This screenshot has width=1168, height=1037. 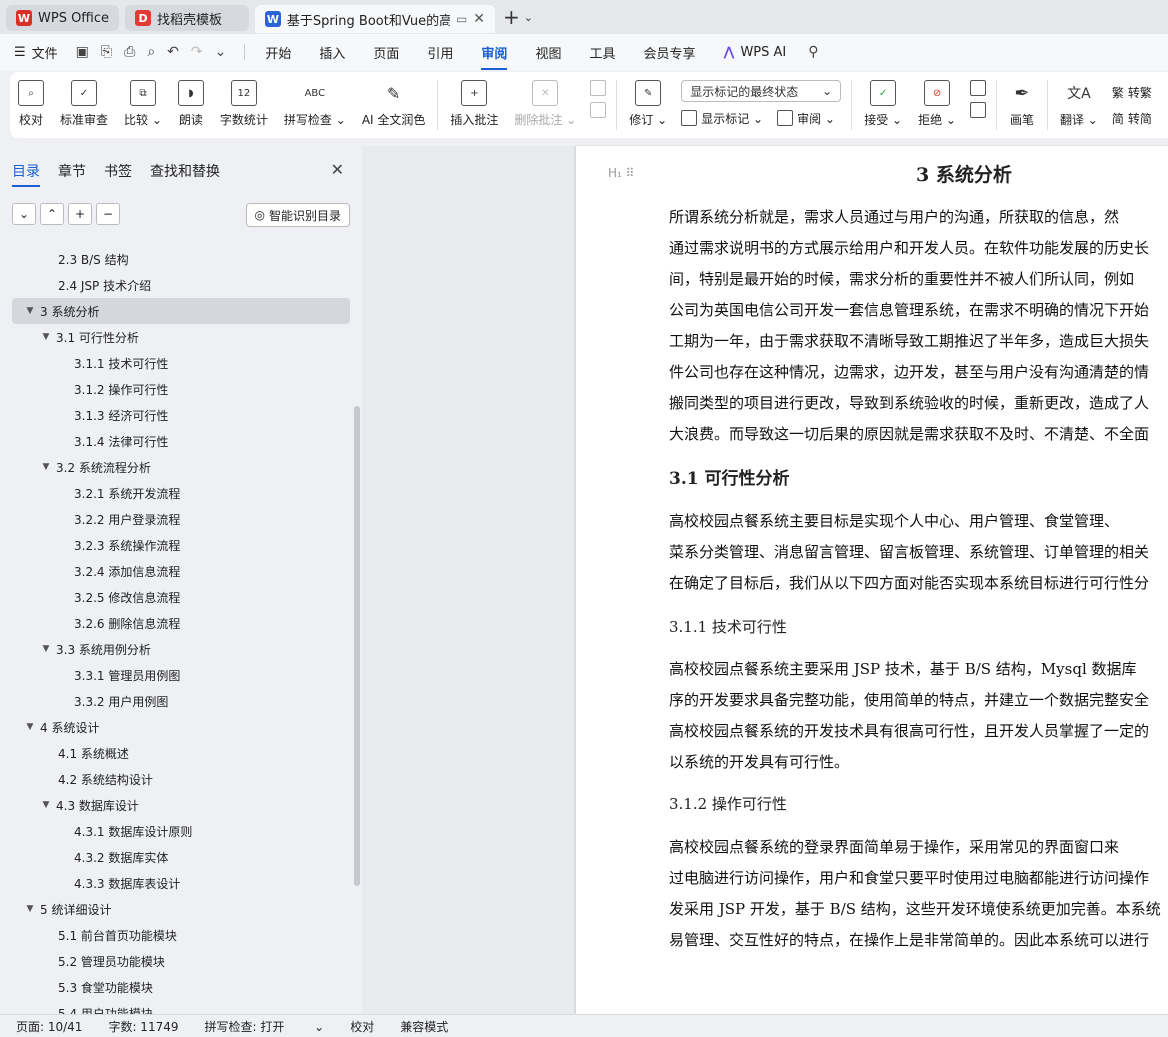 I want to click on save-icon: ▣, so click(x=82, y=52).